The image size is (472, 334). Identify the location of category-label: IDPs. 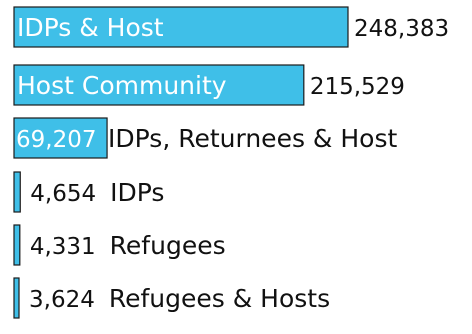
(137, 192).